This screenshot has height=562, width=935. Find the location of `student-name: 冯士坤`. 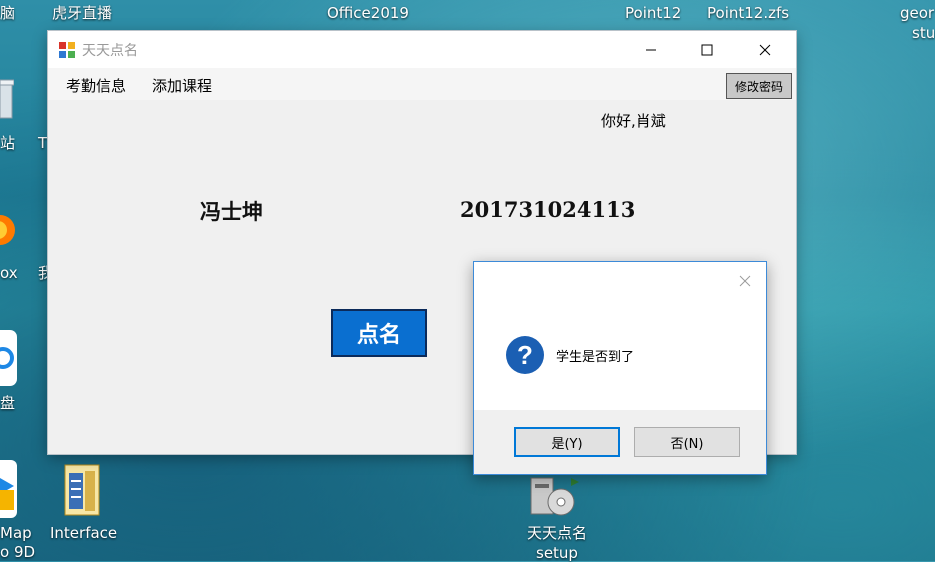

student-name: 冯士坤 is located at coordinates (231, 211).